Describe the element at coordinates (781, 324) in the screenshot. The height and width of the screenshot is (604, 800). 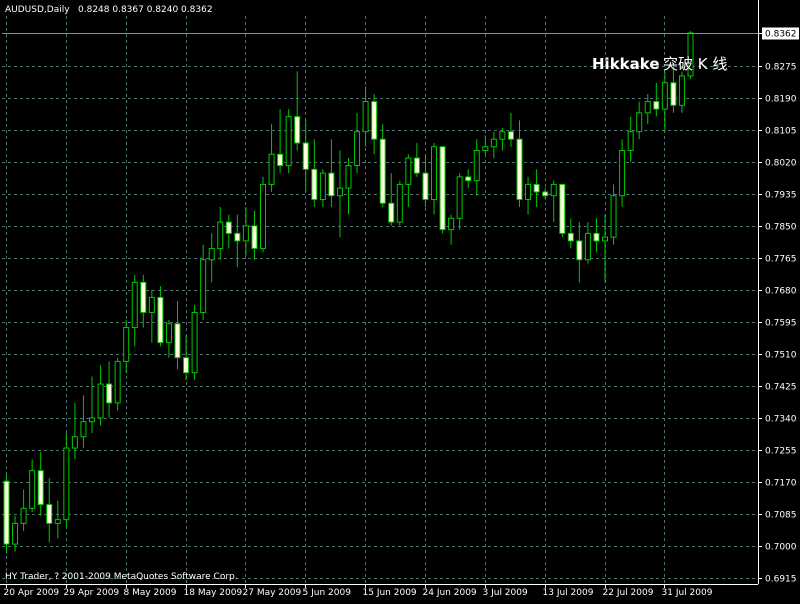
I see `y-tick-label: 0.7595` at that location.